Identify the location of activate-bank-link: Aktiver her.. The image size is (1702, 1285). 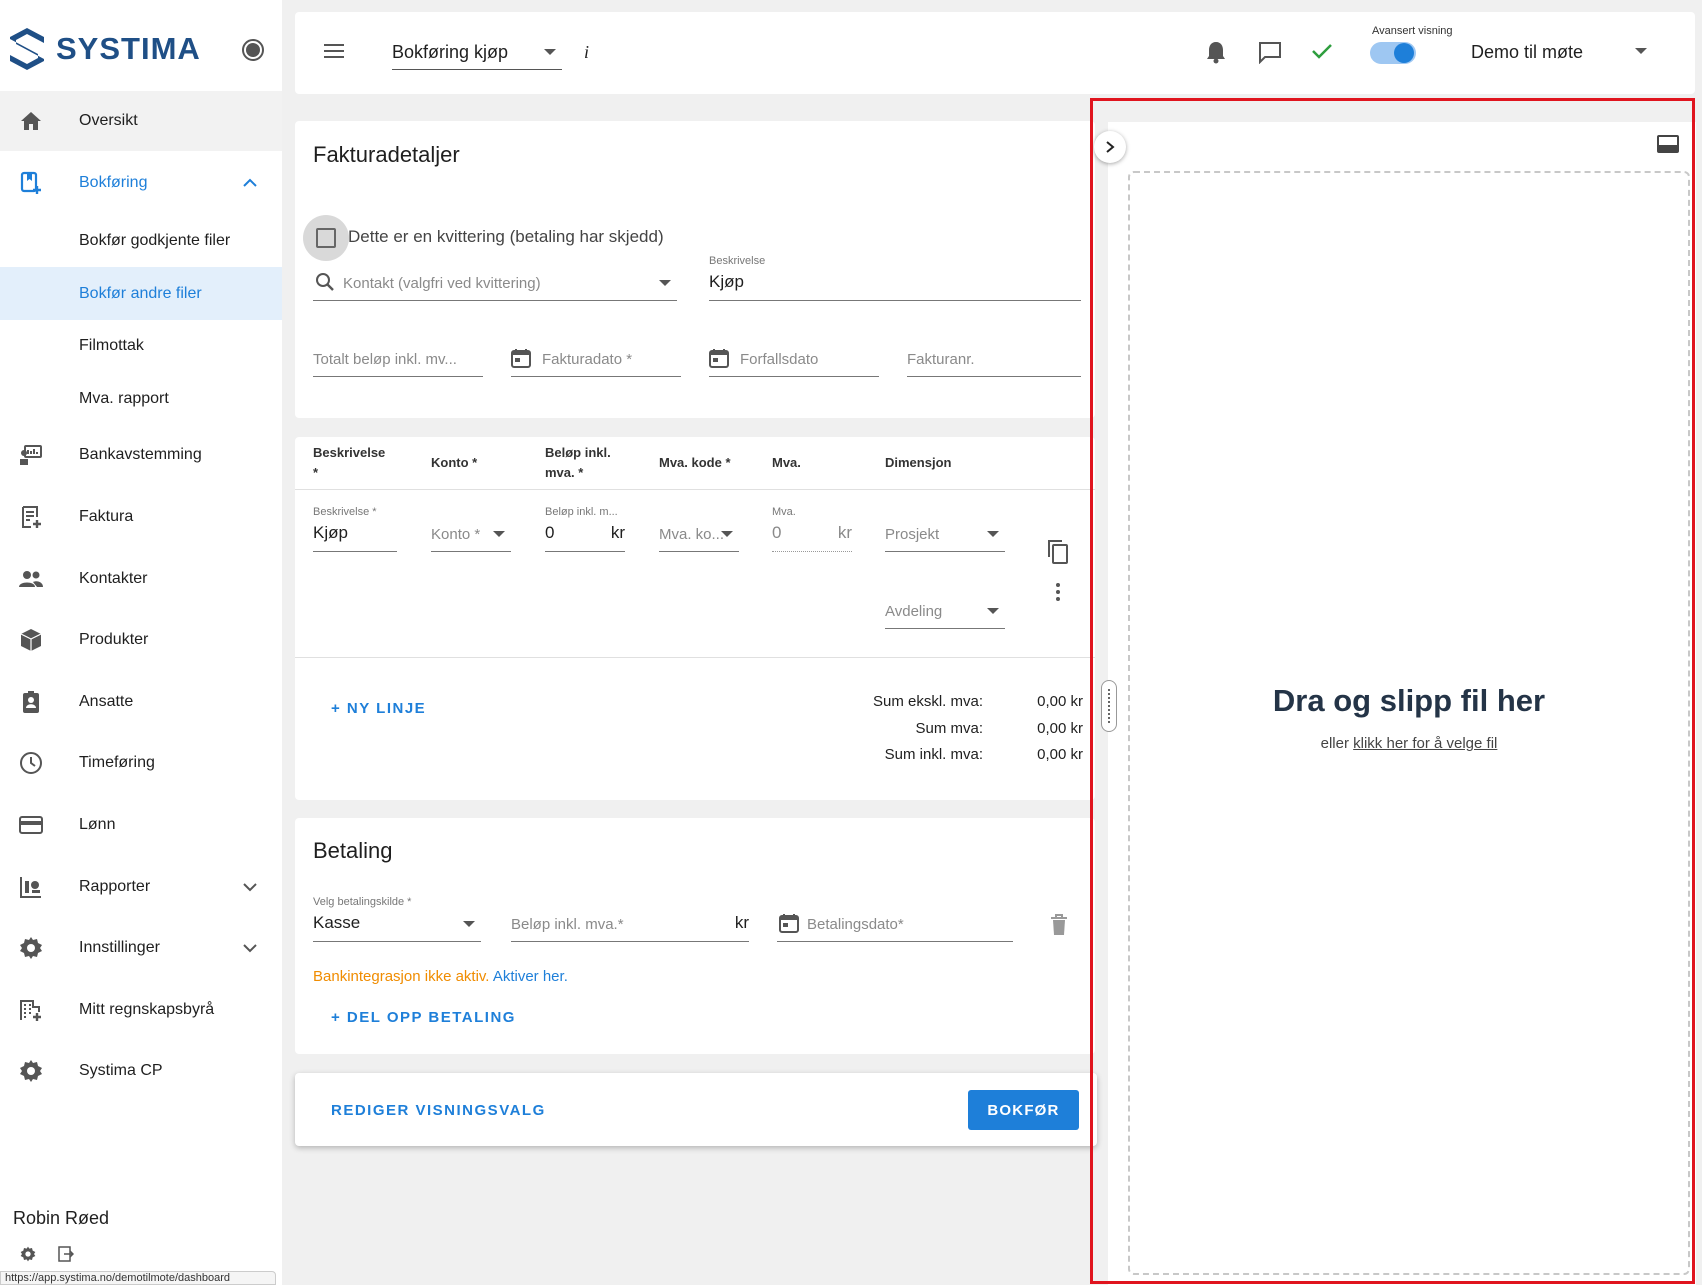
(530, 976).